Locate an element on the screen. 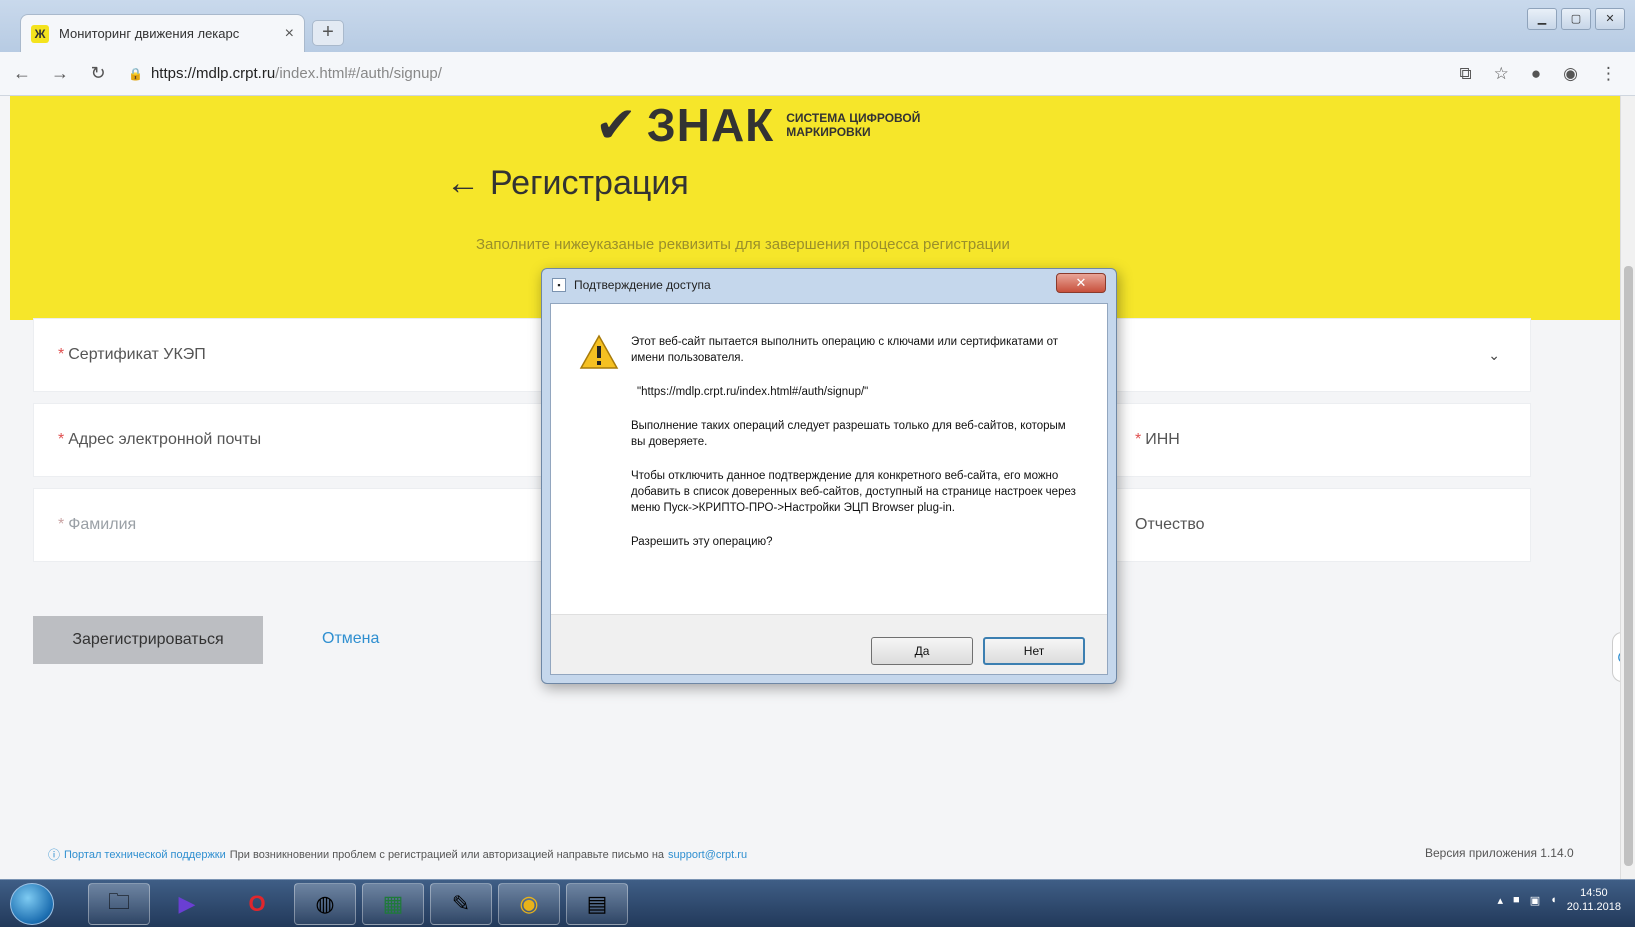 The image size is (1635, 927). scrollbar-thumb is located at coordinates (1628, 566).